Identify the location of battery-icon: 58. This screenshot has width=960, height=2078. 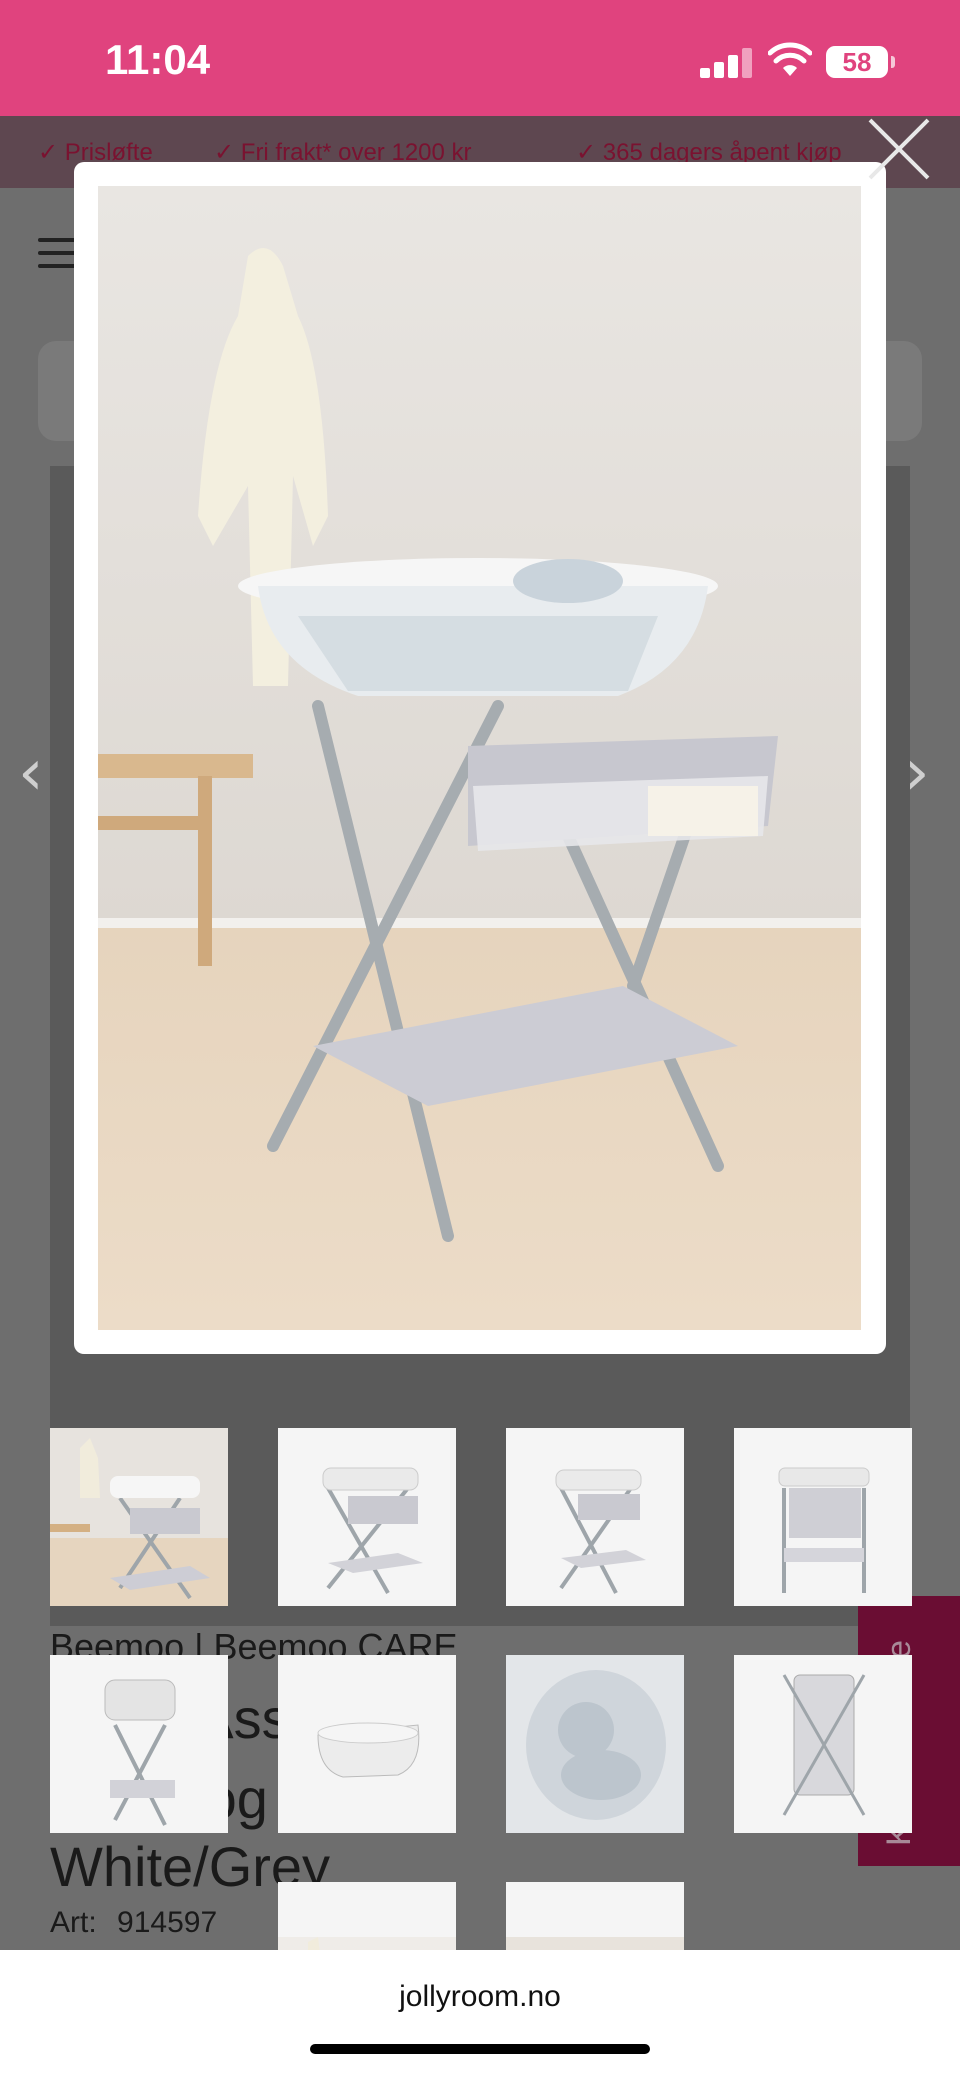
(860, 62).